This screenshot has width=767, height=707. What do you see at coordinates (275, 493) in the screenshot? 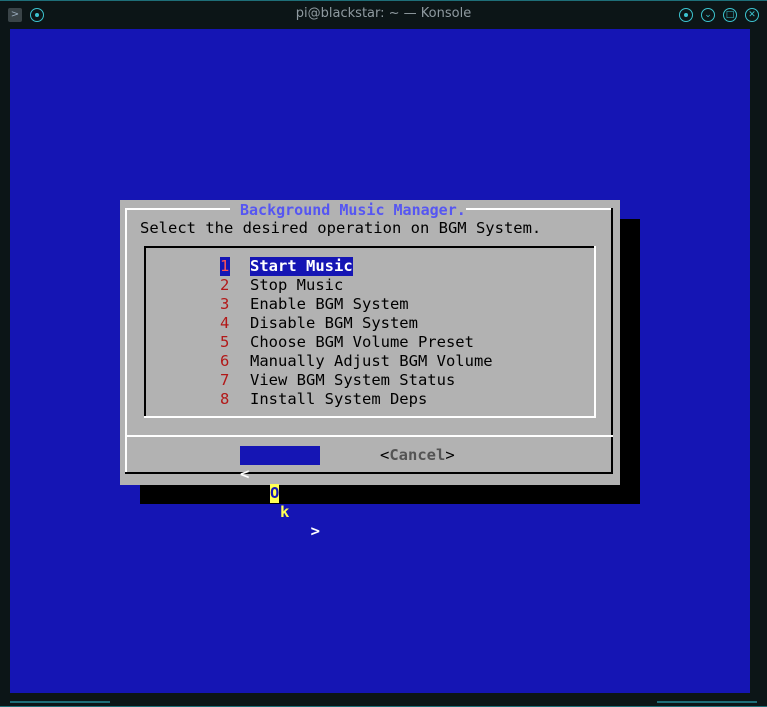
I see `ok-hotkey: O` at bounding box center [275, 493].